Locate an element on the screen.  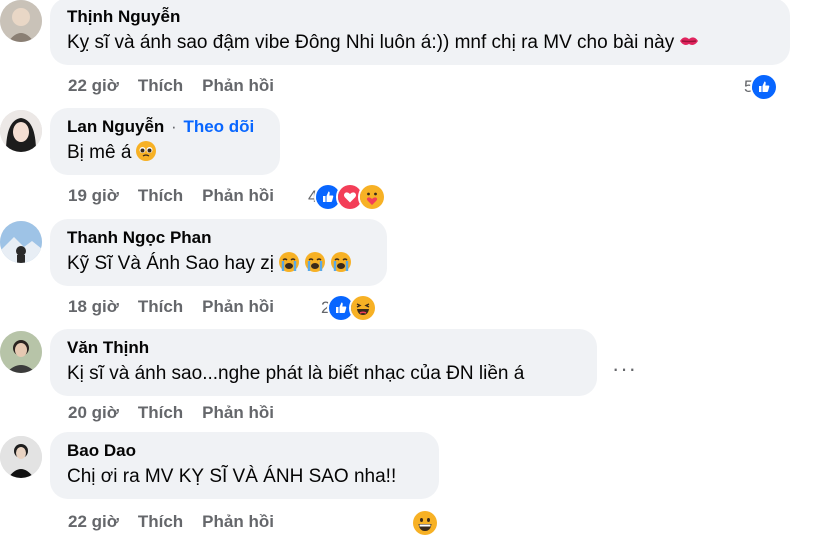
comment-time: 19 giờ is located at coordinates (93, 195).